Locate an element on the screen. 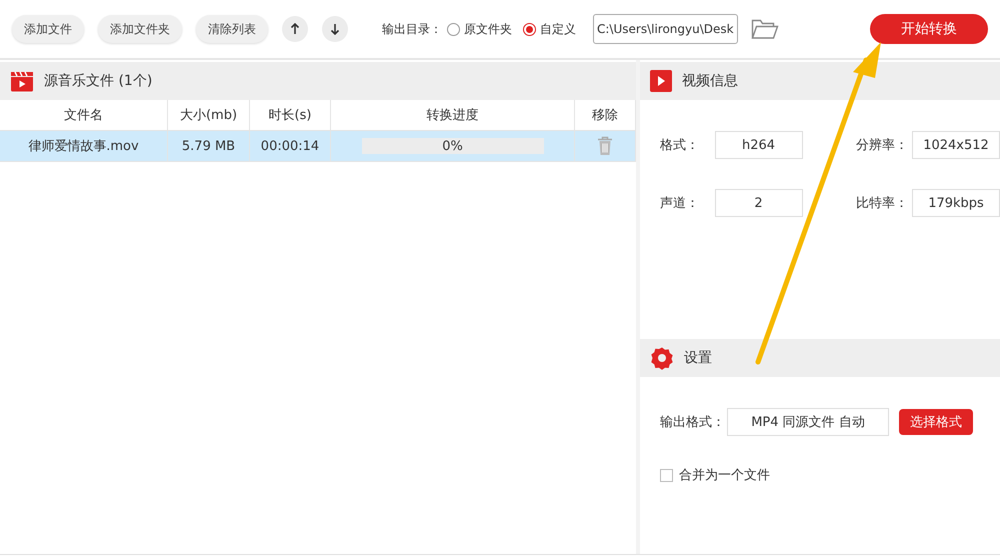 The width and height of the screenshot is (1000, 556). down-arrow-icon is located at coordinates (335, 29).